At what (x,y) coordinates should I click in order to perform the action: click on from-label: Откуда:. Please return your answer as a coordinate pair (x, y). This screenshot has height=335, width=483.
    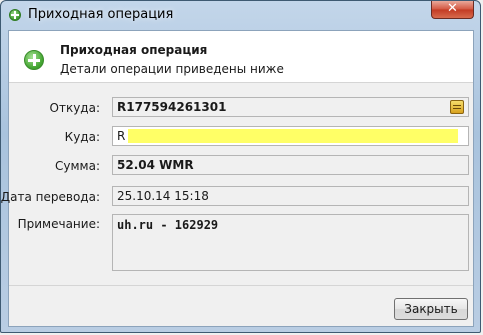
    Looking at the image, I should click on (74, 108).